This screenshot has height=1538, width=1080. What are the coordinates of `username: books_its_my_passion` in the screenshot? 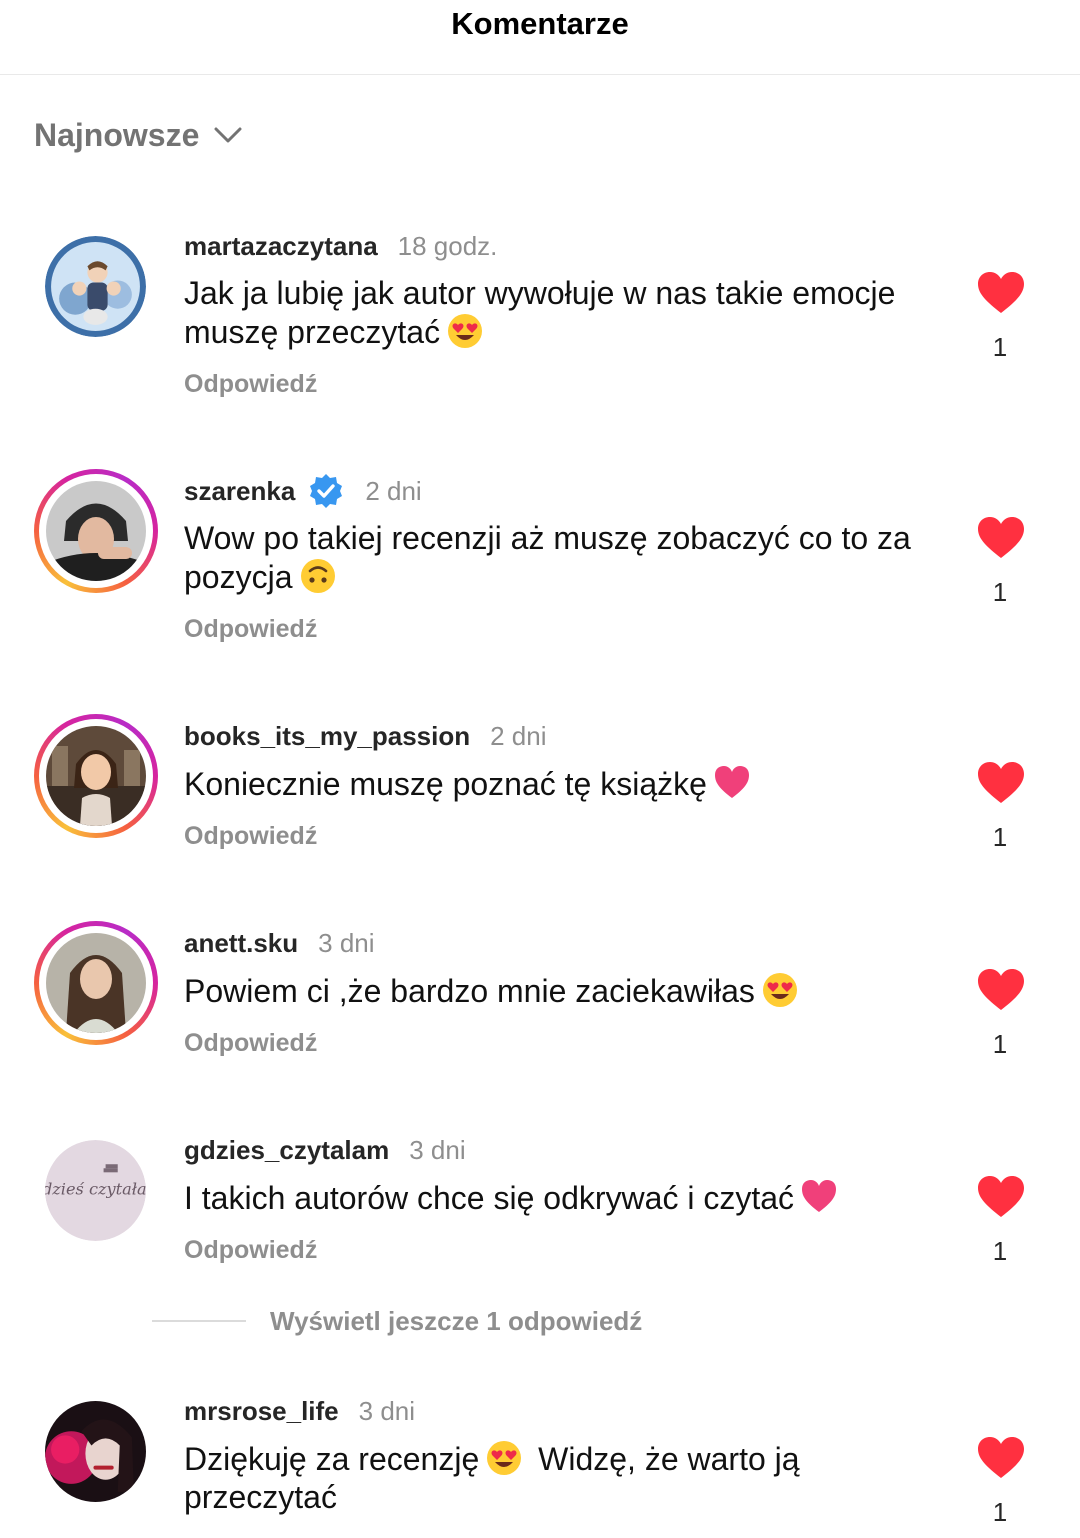 It's located at (327, 736).